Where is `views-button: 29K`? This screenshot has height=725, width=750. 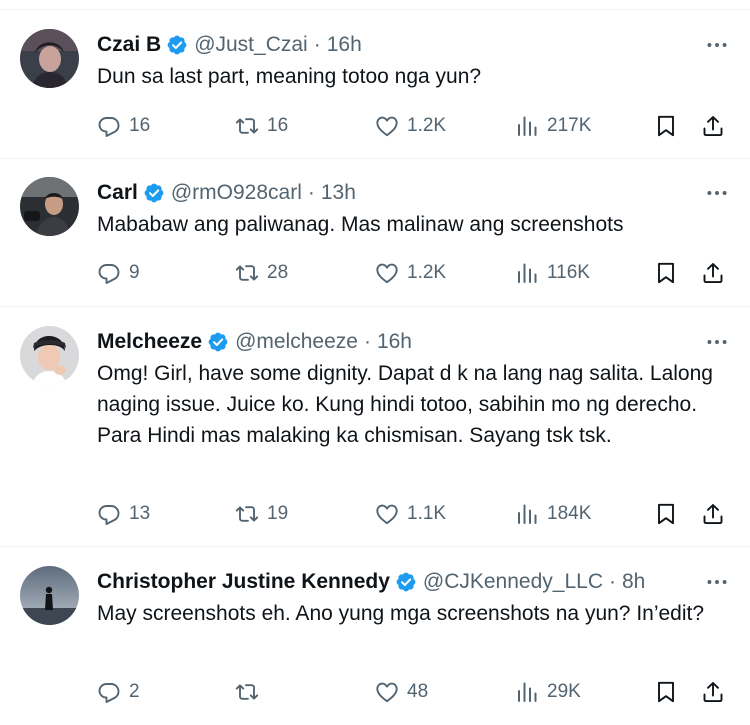
views-button: 29K is located at coordinates (548, 692).